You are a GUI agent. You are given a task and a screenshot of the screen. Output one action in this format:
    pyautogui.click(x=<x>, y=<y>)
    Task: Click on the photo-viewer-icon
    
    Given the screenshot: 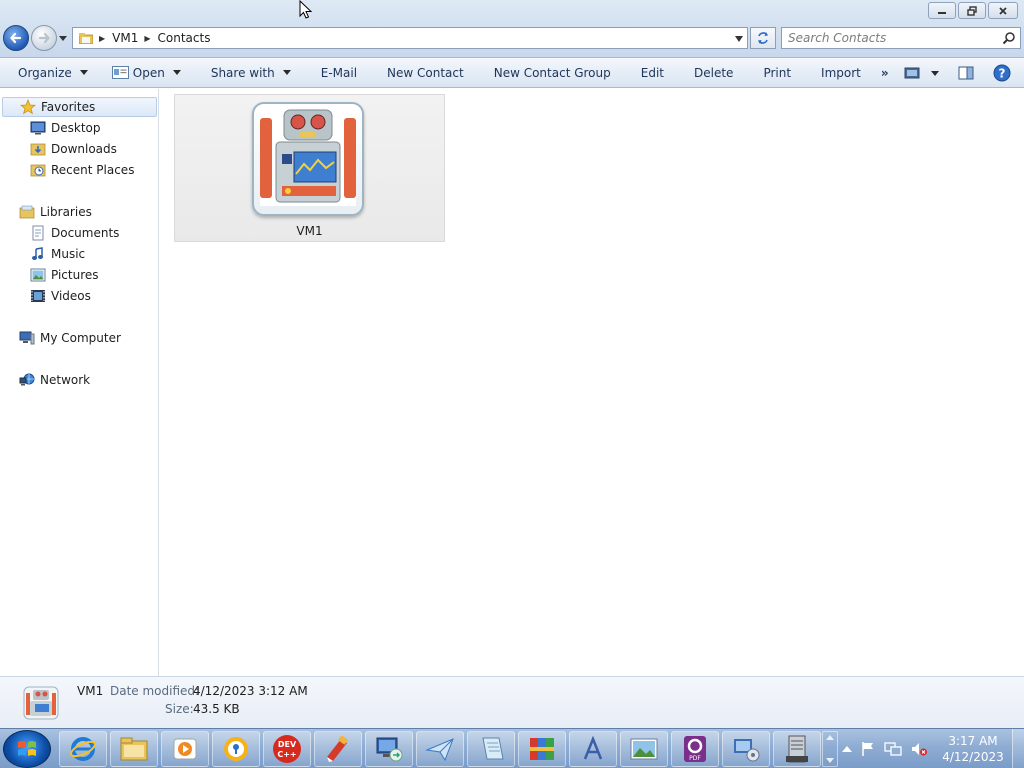 What is the action you would take?
    pyautogui.click(x=644, y=749)
    